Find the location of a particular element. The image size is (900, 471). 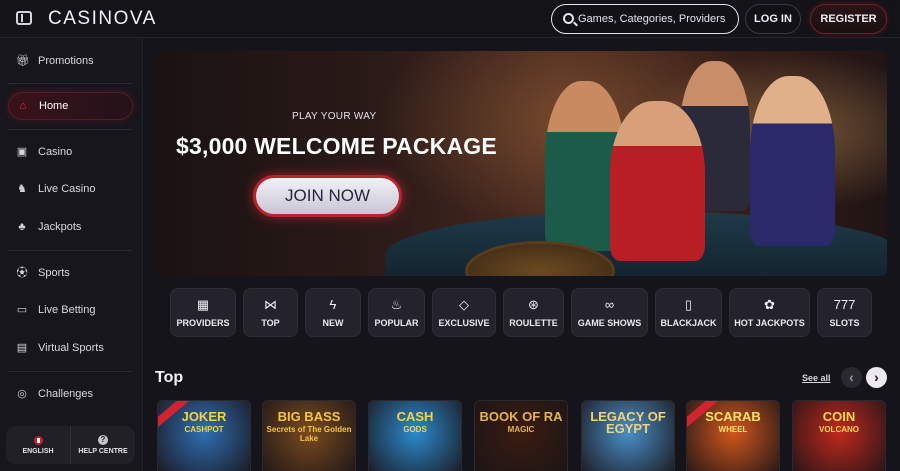

category-game-shows: ∞ GAME SHOWS is located at coordinates (609, 312).